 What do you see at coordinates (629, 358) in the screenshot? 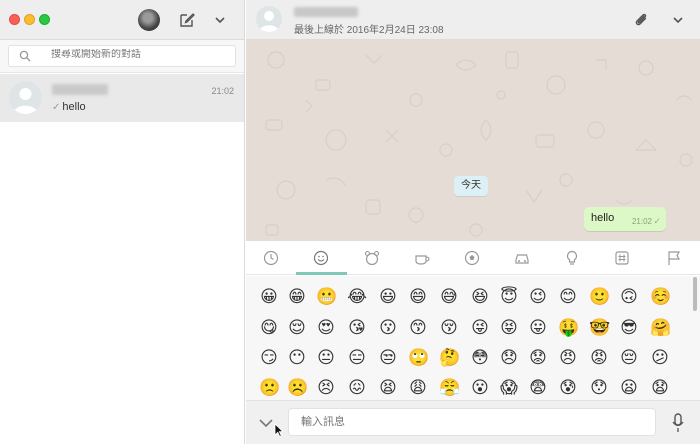
I see `emoji-button: 😔` at bounding box center [629, 358].